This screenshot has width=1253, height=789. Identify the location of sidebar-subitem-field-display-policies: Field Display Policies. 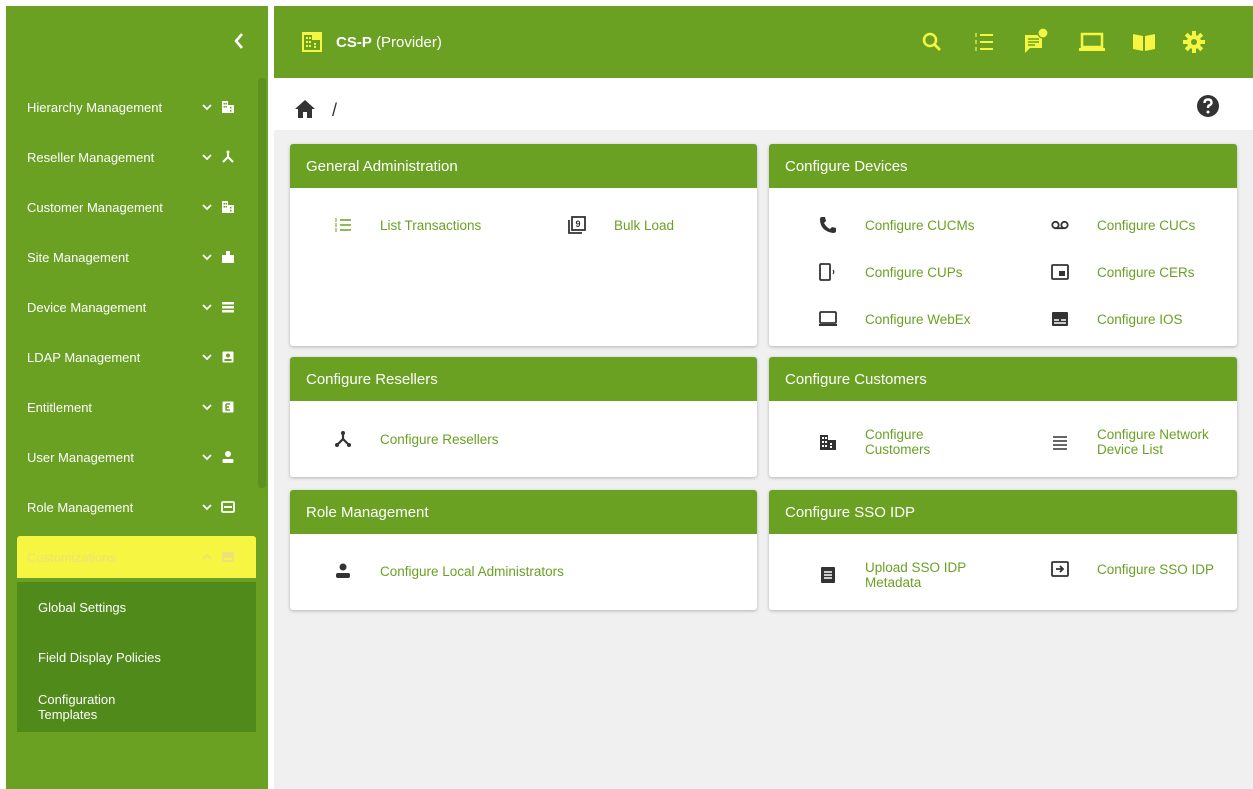
(136, 657).